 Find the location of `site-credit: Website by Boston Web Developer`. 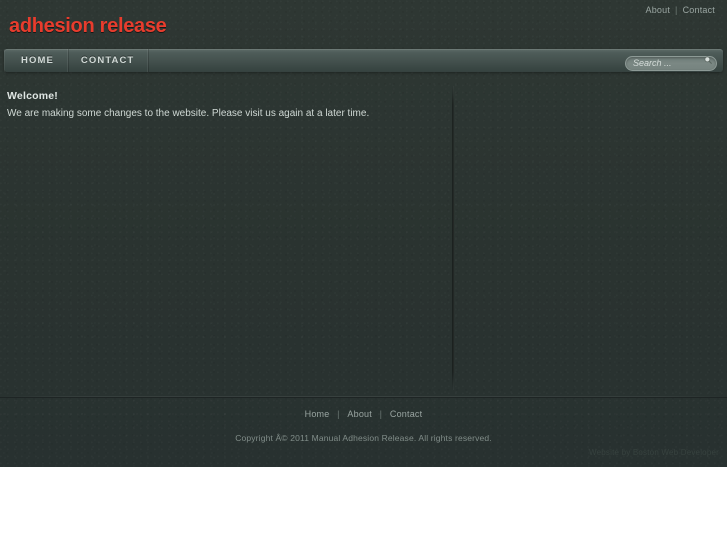

site-credit: Website by Boston Web Developer is located at coordinates (654, 452).